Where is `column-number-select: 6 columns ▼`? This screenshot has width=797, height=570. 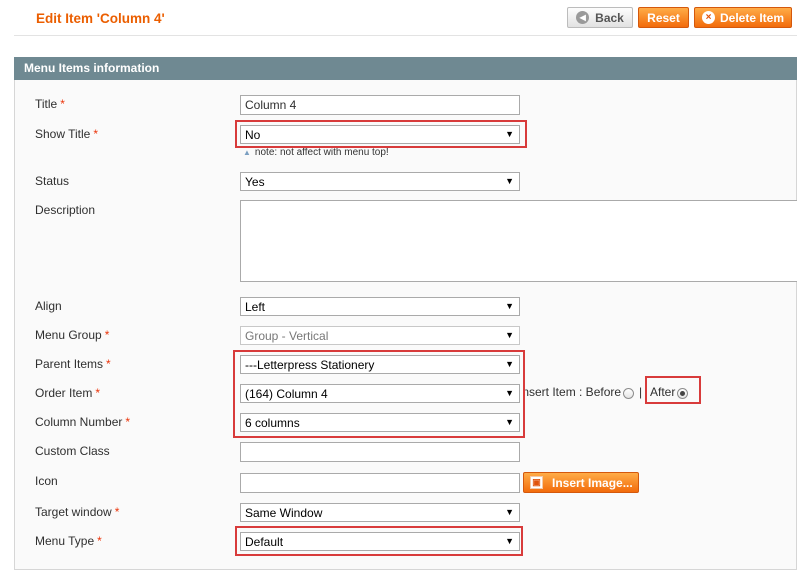
column-number-select: 6 columns ▼ is located at coordinates (380, 422).